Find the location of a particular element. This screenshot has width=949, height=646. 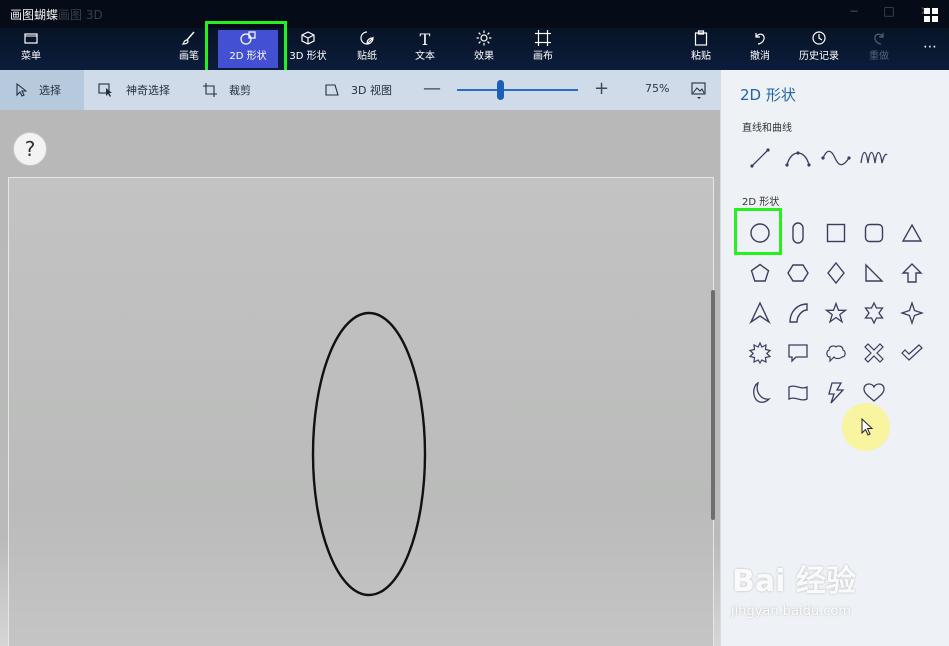

3d-cube-icon is located at coordinates (308, 40).